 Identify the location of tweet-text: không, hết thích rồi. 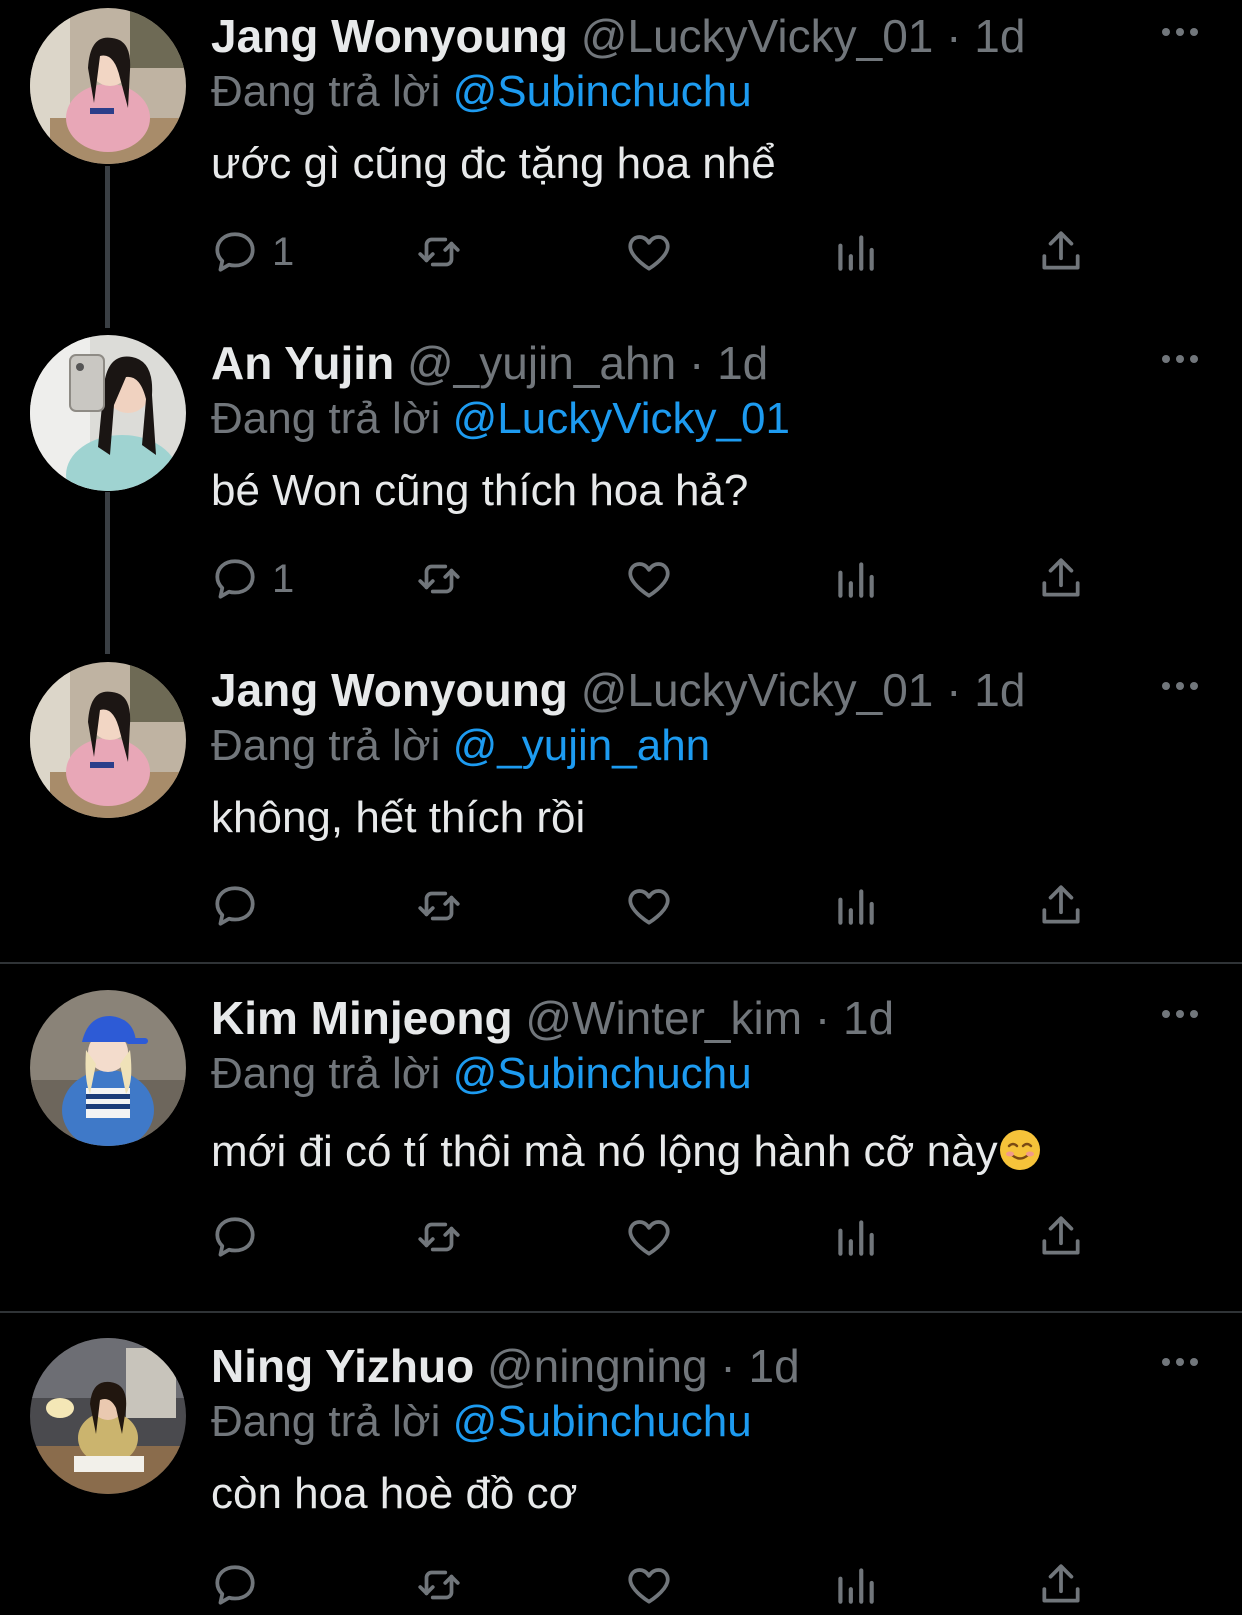
(398, 817).